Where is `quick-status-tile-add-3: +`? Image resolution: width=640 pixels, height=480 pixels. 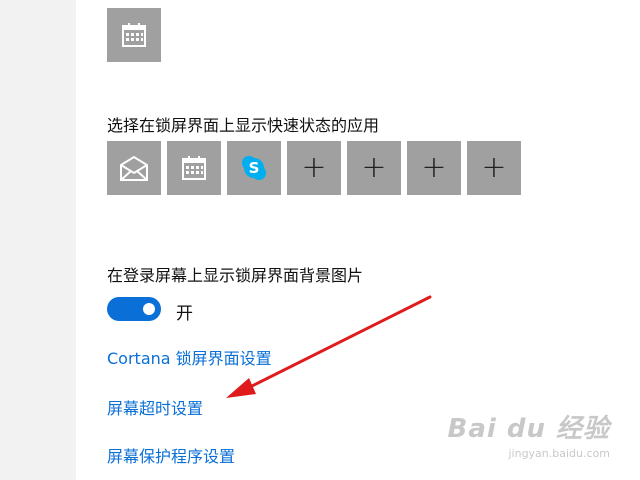 quick-status-tile-add-3: + is located at coordinates (434, 168).